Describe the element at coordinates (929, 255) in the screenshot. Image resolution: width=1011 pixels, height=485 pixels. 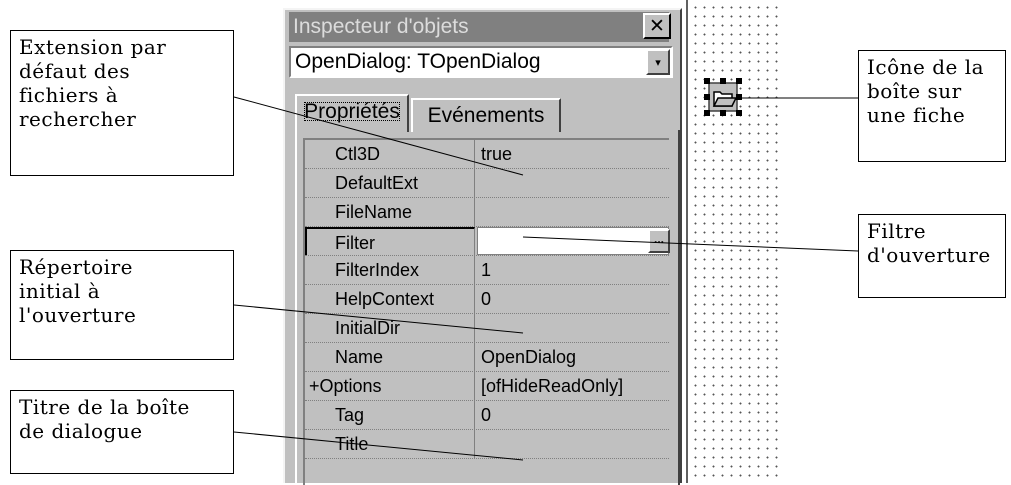
I see `annotation-line: d'ouverture` at that location.